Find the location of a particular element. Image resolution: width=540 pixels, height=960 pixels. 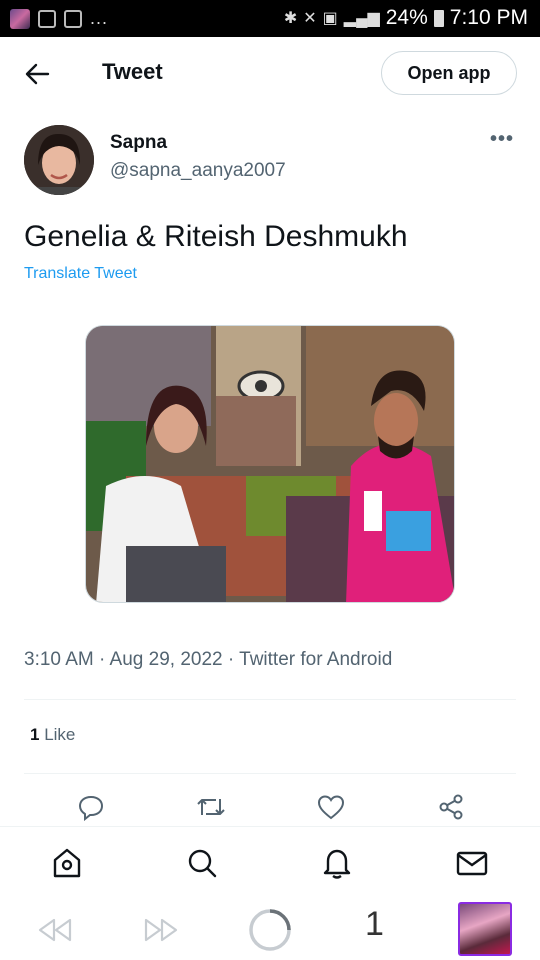

arrow-left-icon is located at coordinates (37, 74).